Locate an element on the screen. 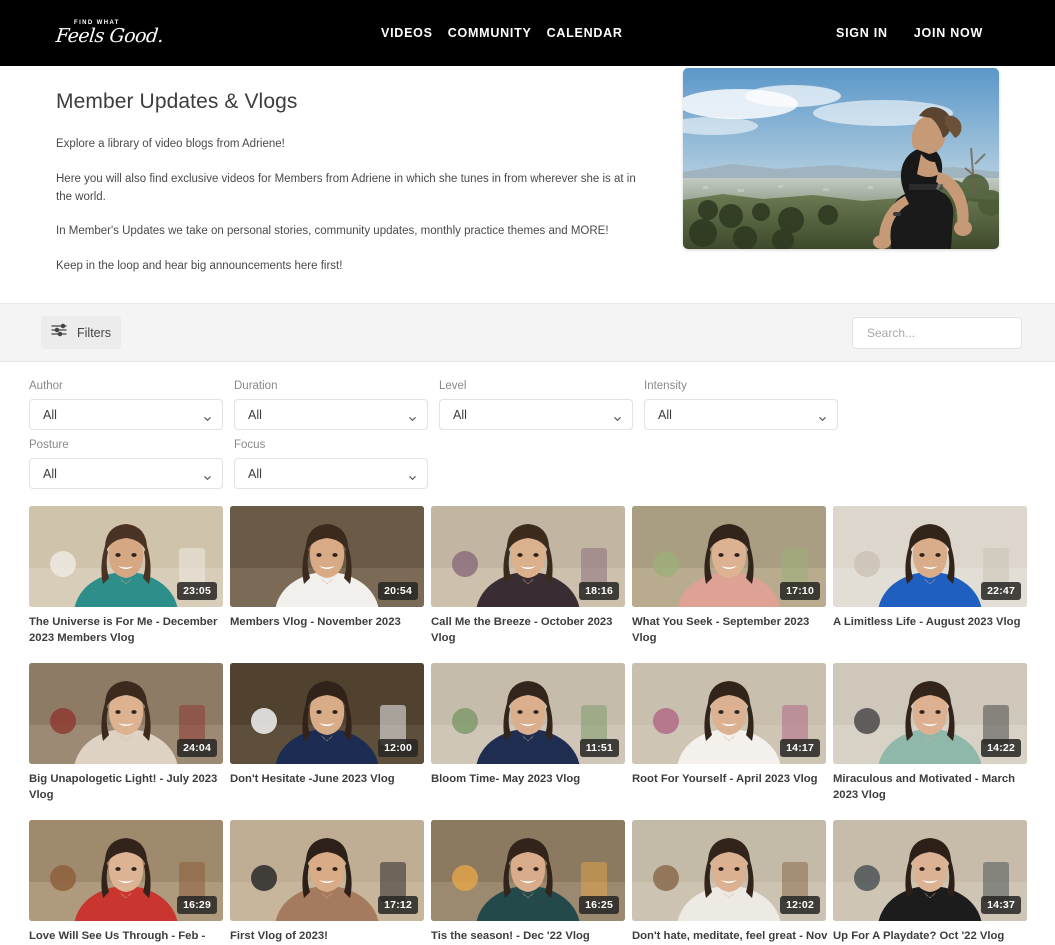 Image resolution: width=1055 pixels, height=945 pixels. video-duration-badge: 16:29 is located at coordinates (197, 905).